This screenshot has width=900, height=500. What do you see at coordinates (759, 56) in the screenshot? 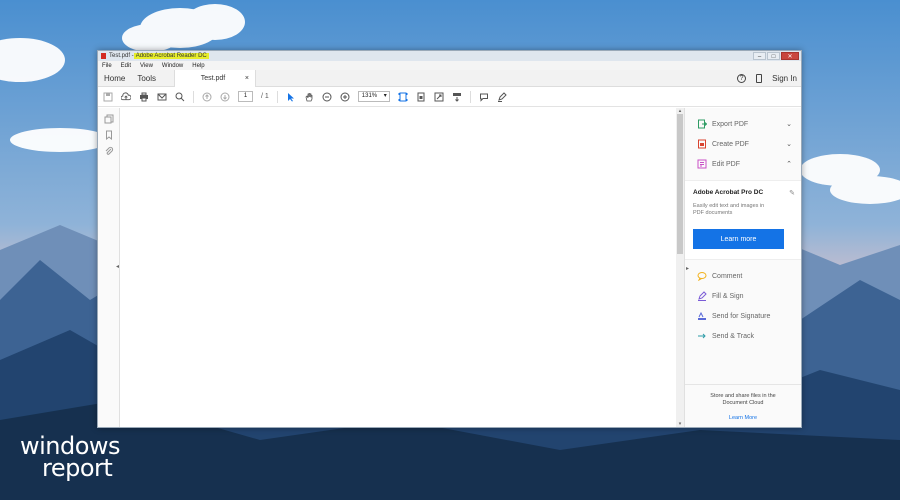
I see `minimize-button: –` at bounding box center [759, 56].